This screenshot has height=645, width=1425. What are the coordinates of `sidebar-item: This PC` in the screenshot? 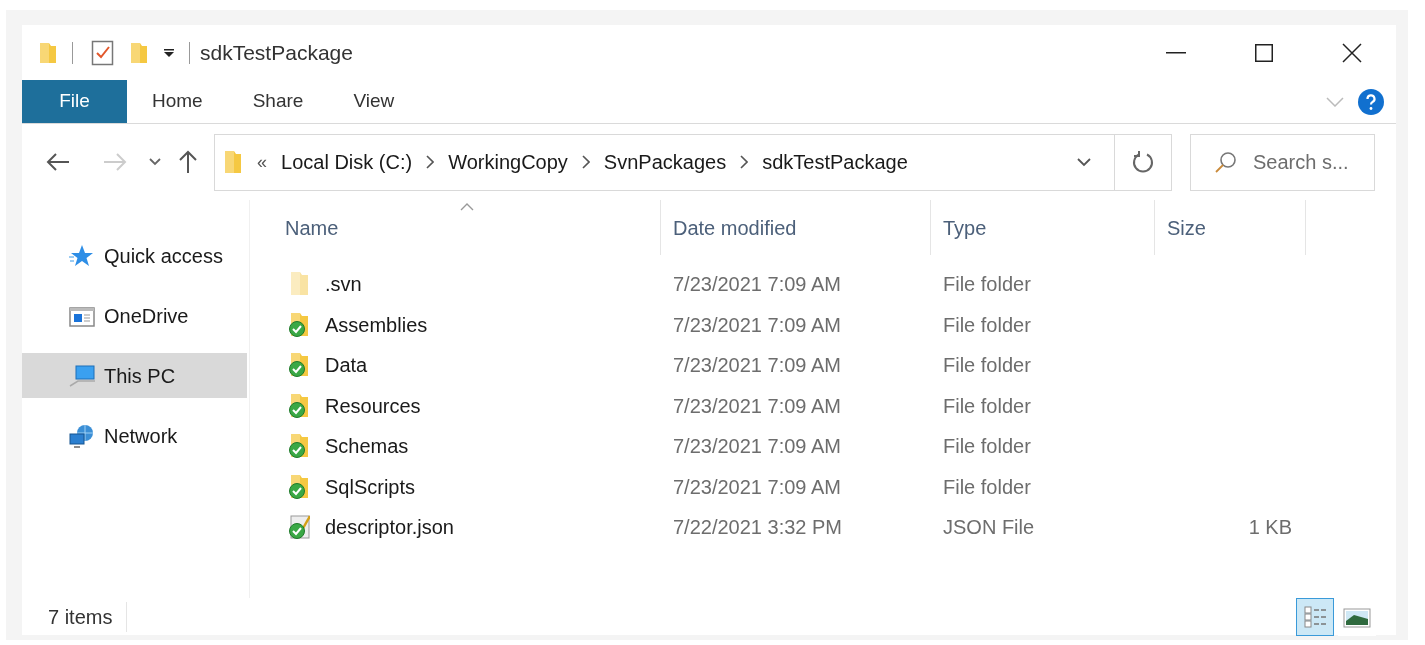 It's located at (134, 375).